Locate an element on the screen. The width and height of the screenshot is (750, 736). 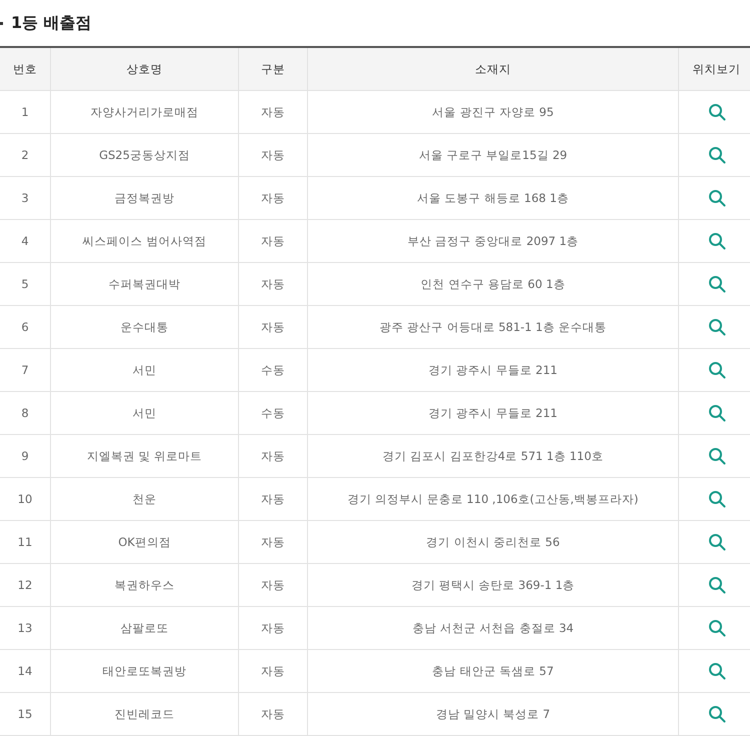
table-cell: OK편의점 is located at coordinates (144, 542).